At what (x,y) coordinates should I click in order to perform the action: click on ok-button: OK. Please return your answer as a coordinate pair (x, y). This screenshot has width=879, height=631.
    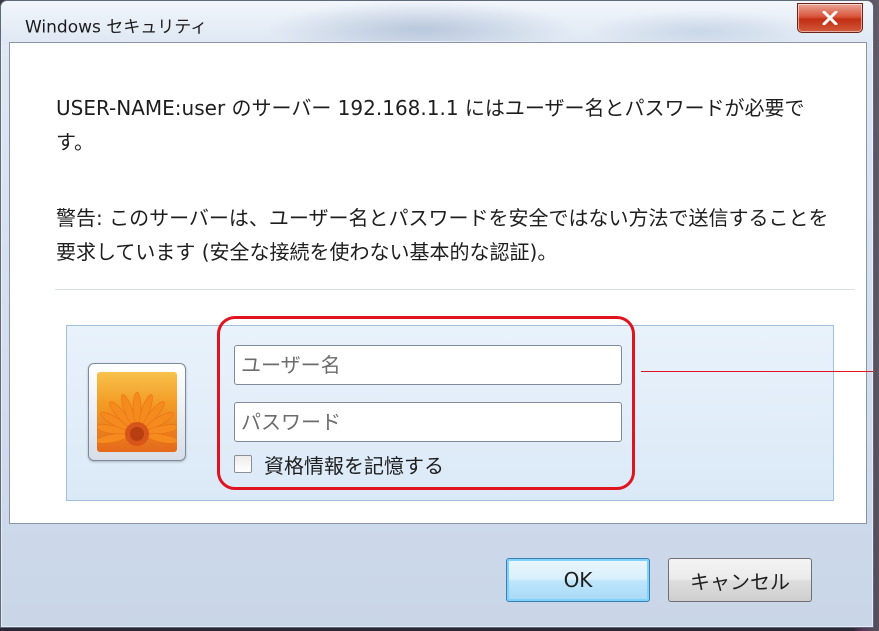
    Looking at the image, I should click on (578, 580).